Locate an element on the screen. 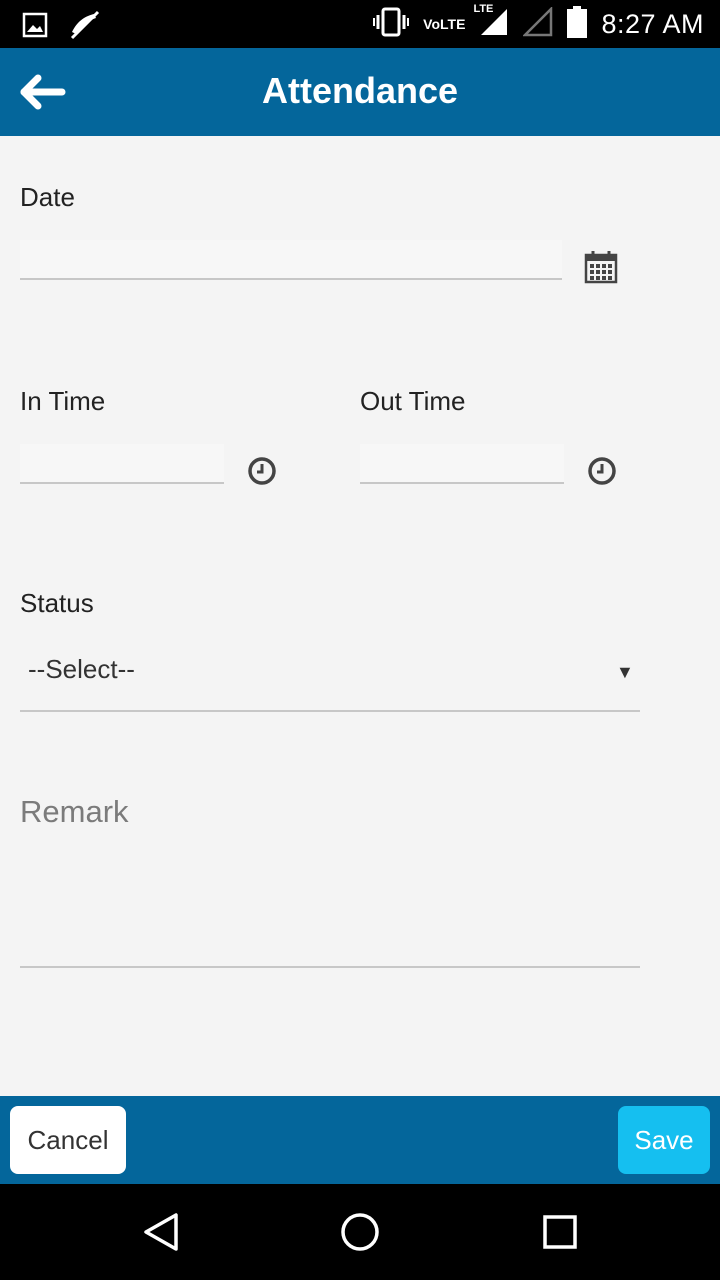 This screenshot has height=1280, width=720. action-bar: Cancel Save is located at coordinates (360, 1140).